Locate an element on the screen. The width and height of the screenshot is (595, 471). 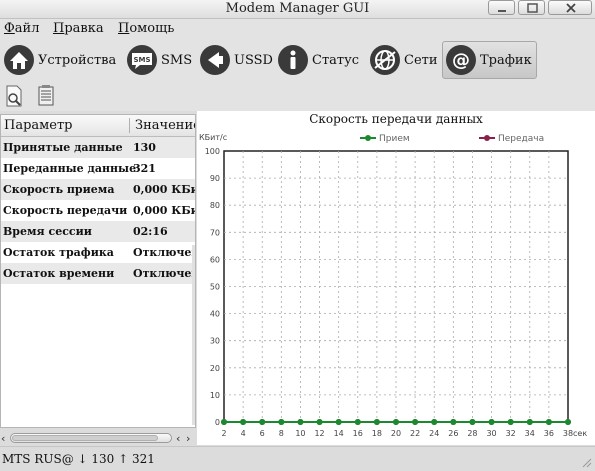
statistics-icon is located at coordinates (46, 96).